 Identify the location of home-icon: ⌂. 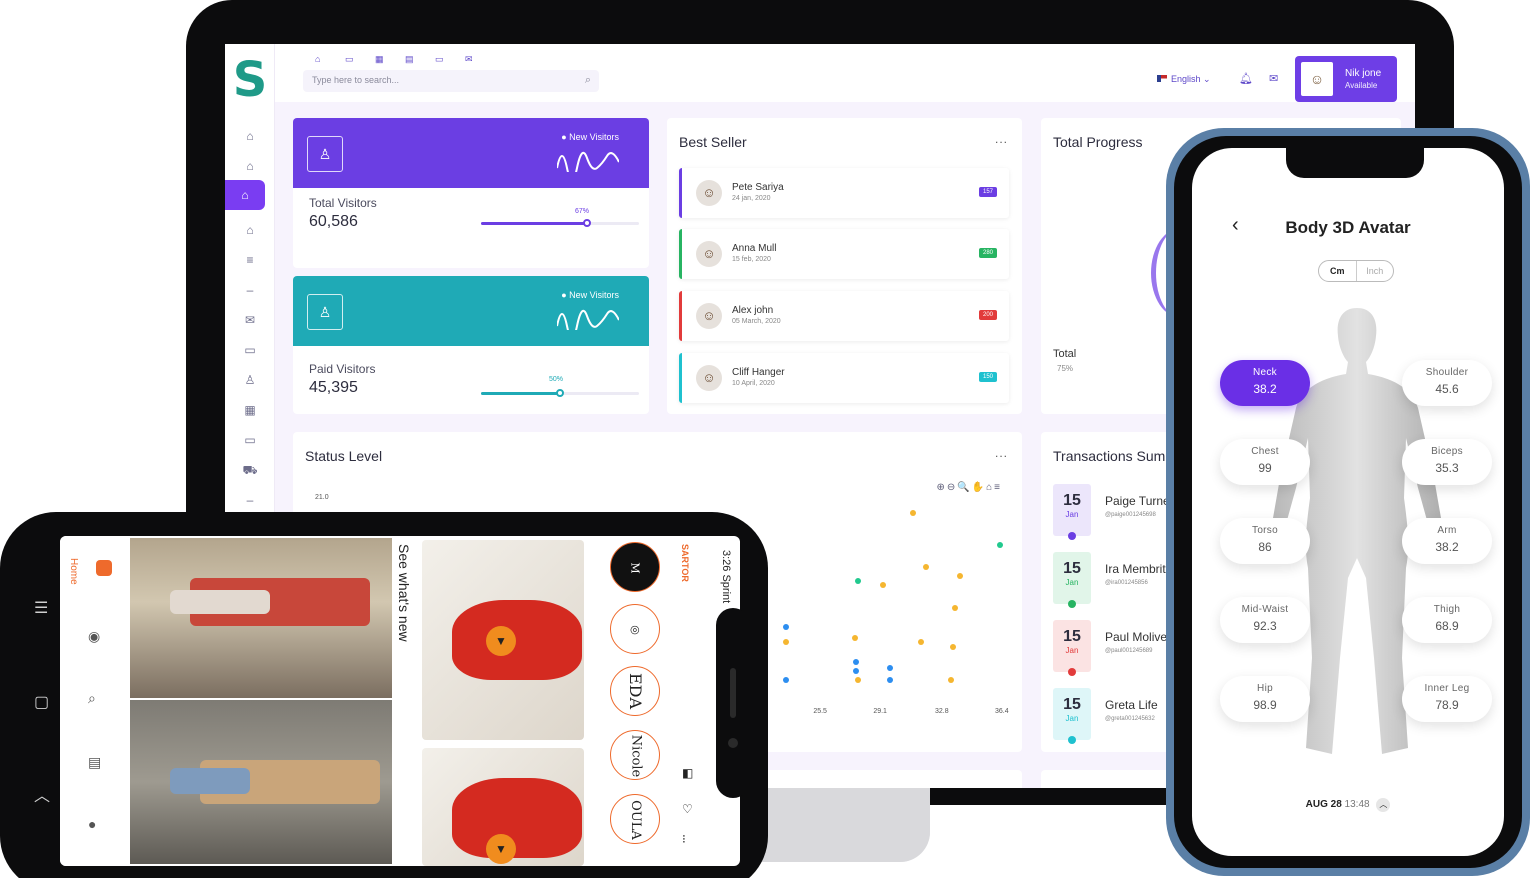
(320, 59).